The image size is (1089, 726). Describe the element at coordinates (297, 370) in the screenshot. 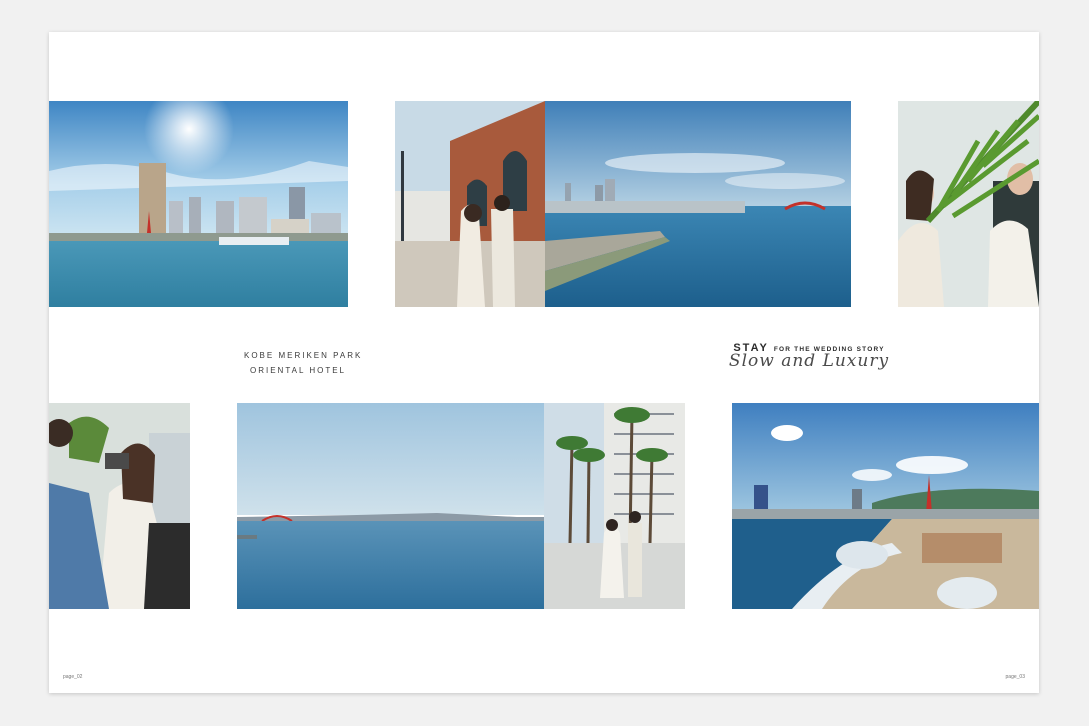

I see `location-line-2: ORIENTAL HOTEL` at that location.